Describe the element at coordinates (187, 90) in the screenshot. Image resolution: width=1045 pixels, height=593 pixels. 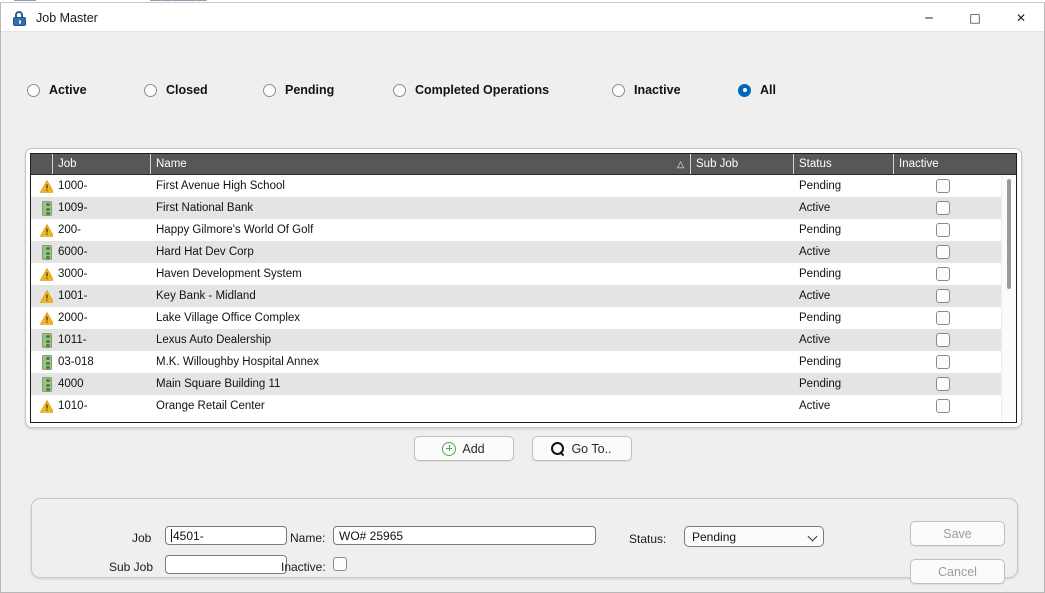
I see `radio-label: Closed` at that location.